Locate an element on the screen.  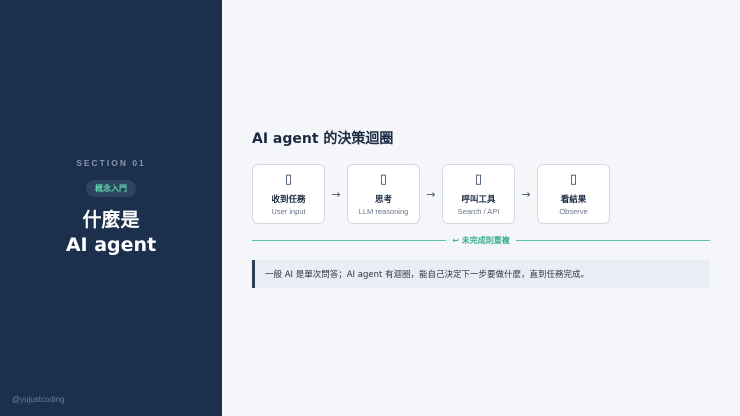
step-card-think: ▯ 思考 LLM reasoning is located at coordinates (383, 194).